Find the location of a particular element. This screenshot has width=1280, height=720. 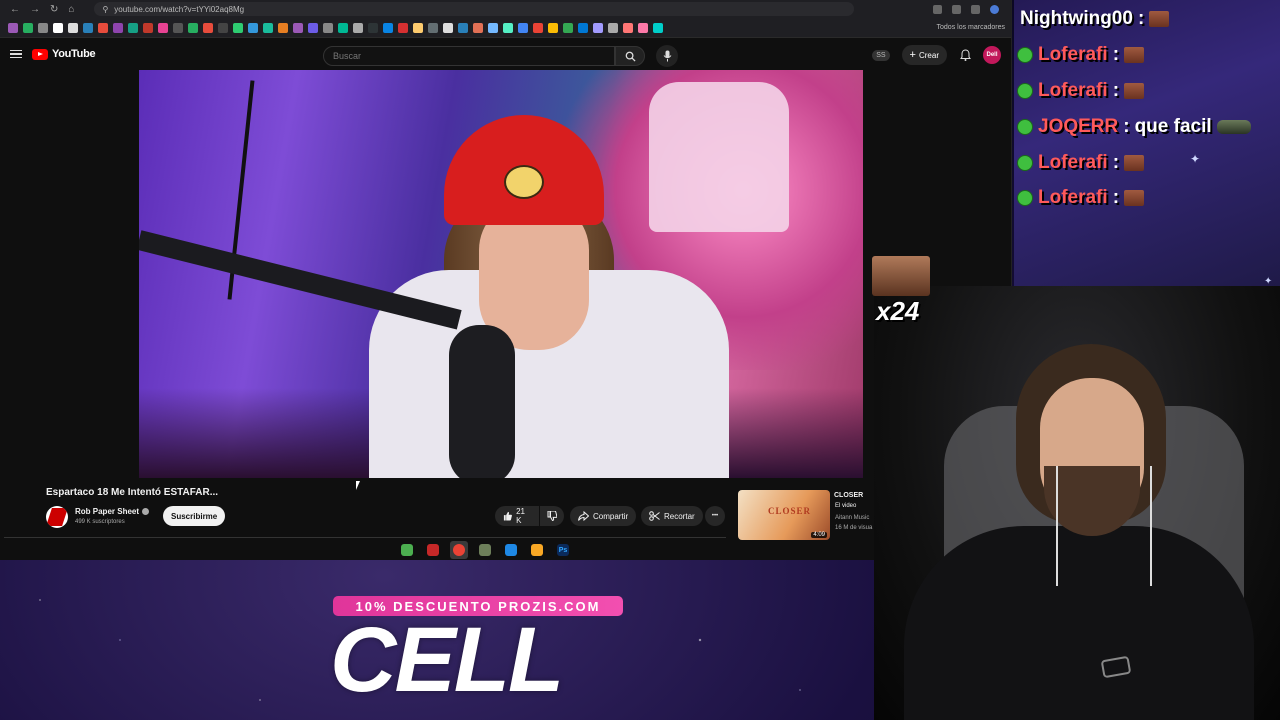

notifications-button is located at coordinates (965, 55).